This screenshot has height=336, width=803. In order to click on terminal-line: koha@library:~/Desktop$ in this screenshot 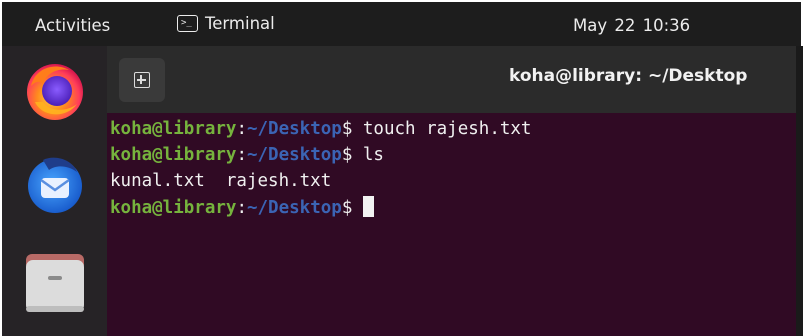, I will do `click(242, 207)`.